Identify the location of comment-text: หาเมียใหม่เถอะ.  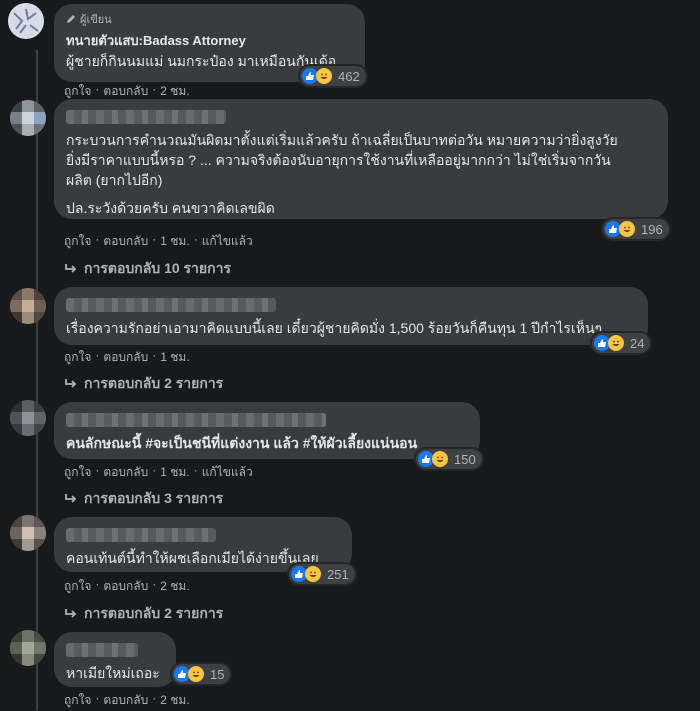
(113, 673).